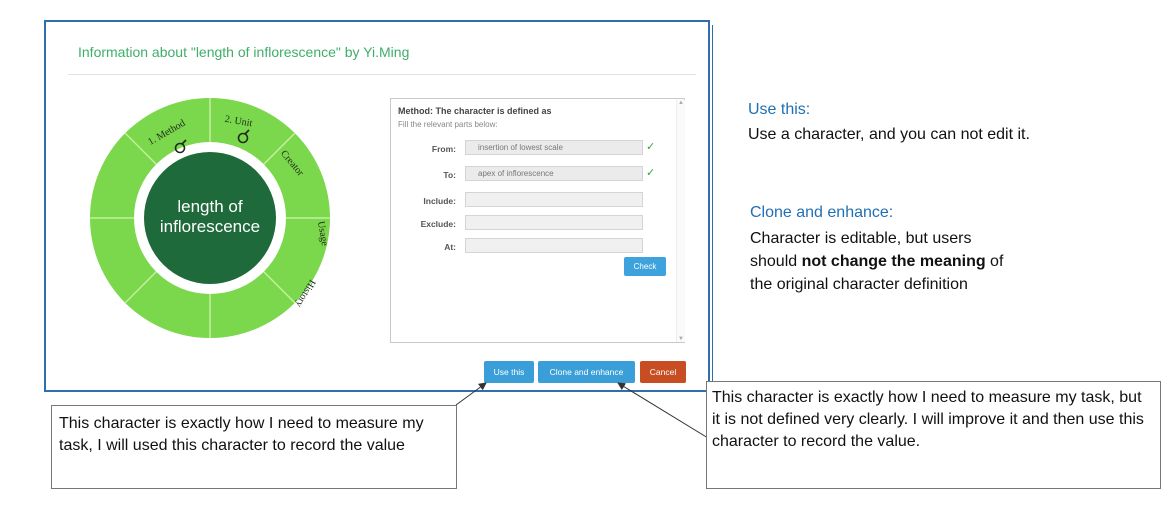  What do you see at coordinates (471, 394) in the screenshot?
I see `left-callout-arrow` at bounding box center [471, 394].